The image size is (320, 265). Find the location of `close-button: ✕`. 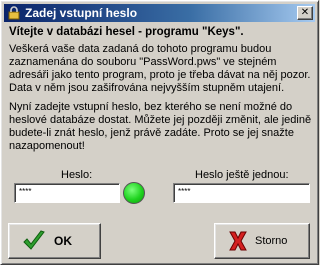

close-button: ✕ is located at coordinates (305, 13).